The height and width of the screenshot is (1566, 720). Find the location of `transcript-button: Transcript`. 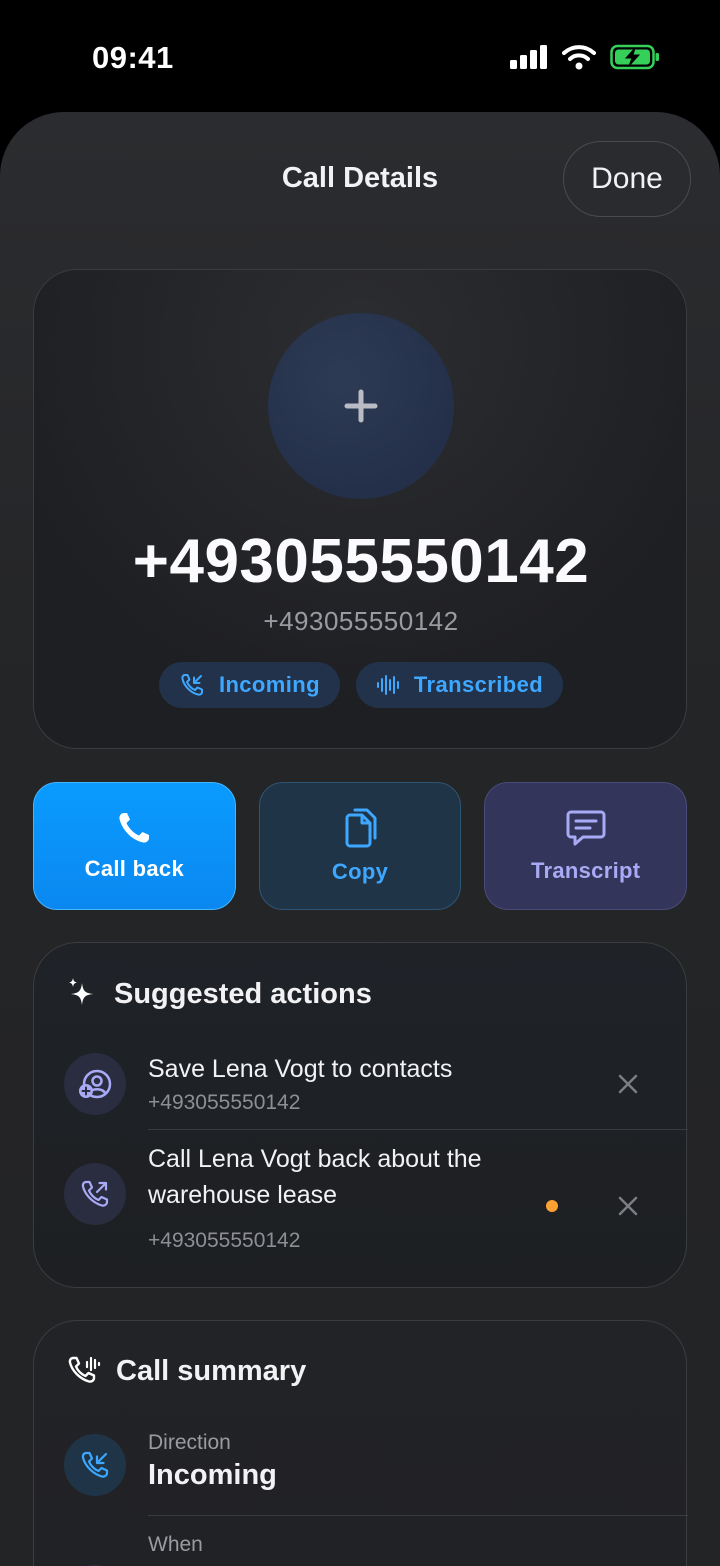

transcript-button: Transcript is located at coordinates (586, 846).